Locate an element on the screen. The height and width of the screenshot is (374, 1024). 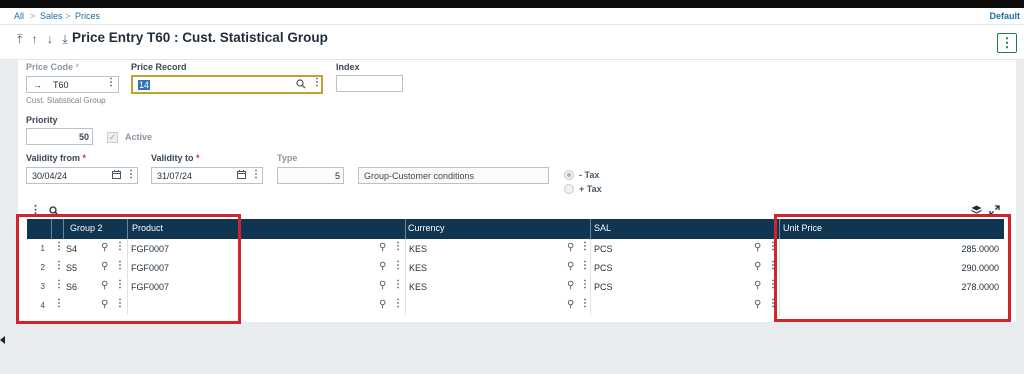
price-record-value: 14 is located at coordinates (144, 85).